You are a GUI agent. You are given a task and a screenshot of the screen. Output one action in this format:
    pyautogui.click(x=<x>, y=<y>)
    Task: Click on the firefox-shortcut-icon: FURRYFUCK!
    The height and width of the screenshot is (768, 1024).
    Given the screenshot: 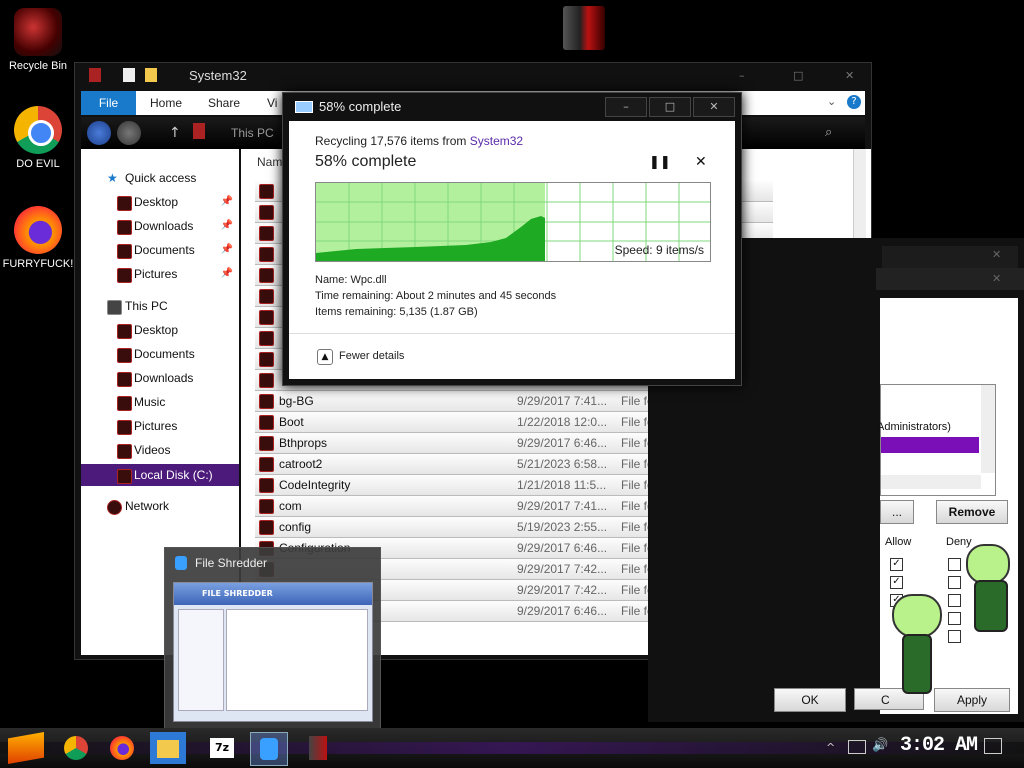 What is the action you would take?
    pyautogui.click(x=38, y=238)
    